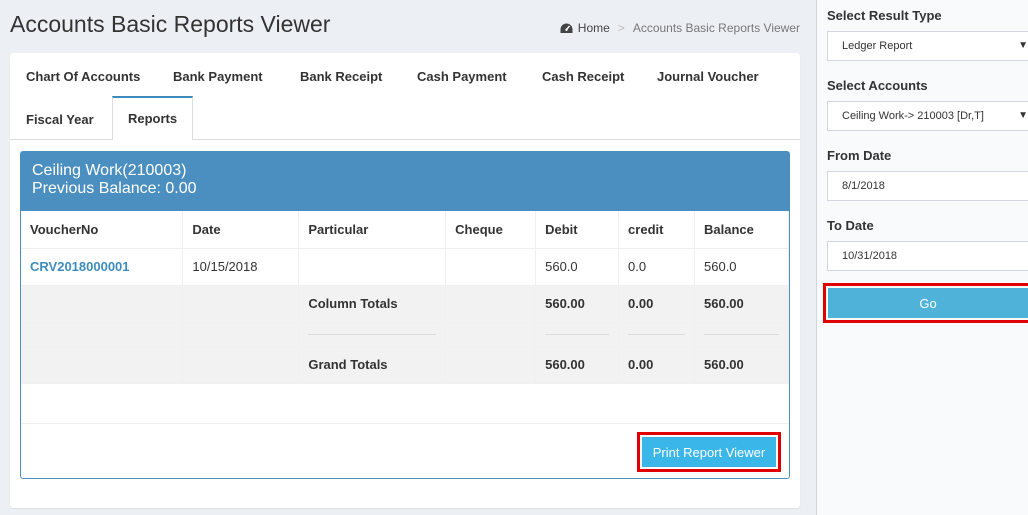 The height and width of the screenshot is (515, 1028). I want to click on column-totals-balance: 560.00, so click(741, 304).